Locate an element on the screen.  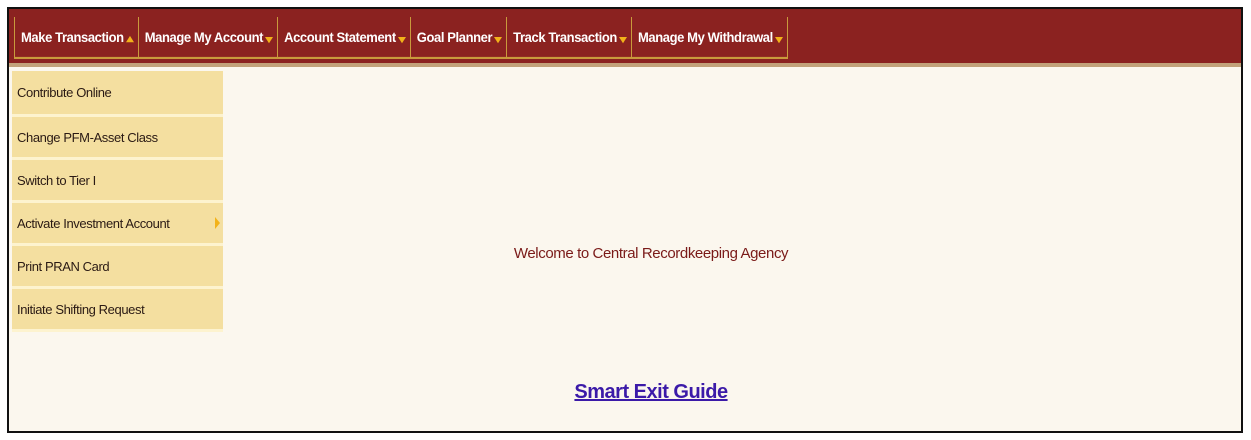
menu-item-label: Manage My Withdrawal is located at coordinates (705, 37).